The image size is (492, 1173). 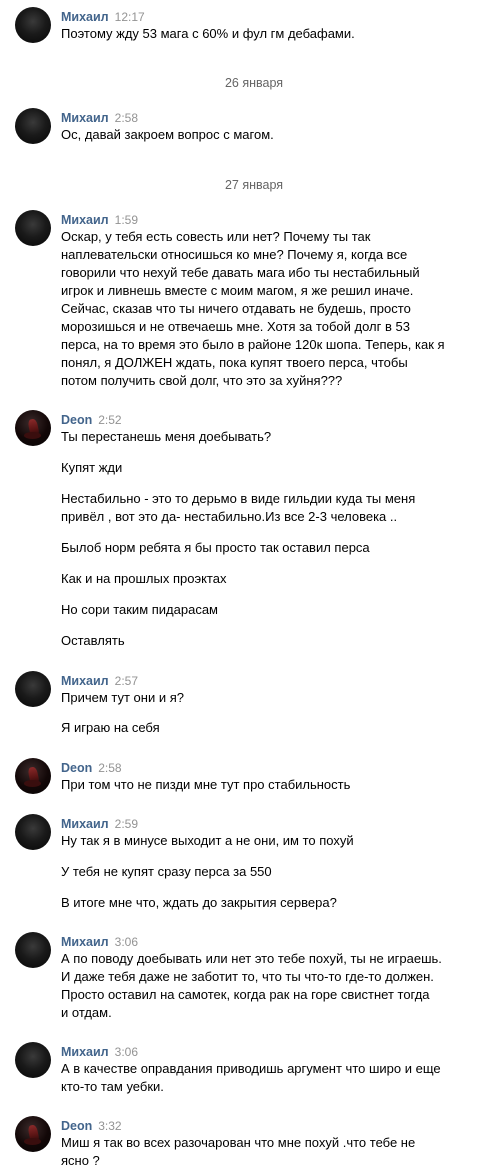 I want to click on message-text: Но сори таким пидарасам, so click(x=139, y=609).